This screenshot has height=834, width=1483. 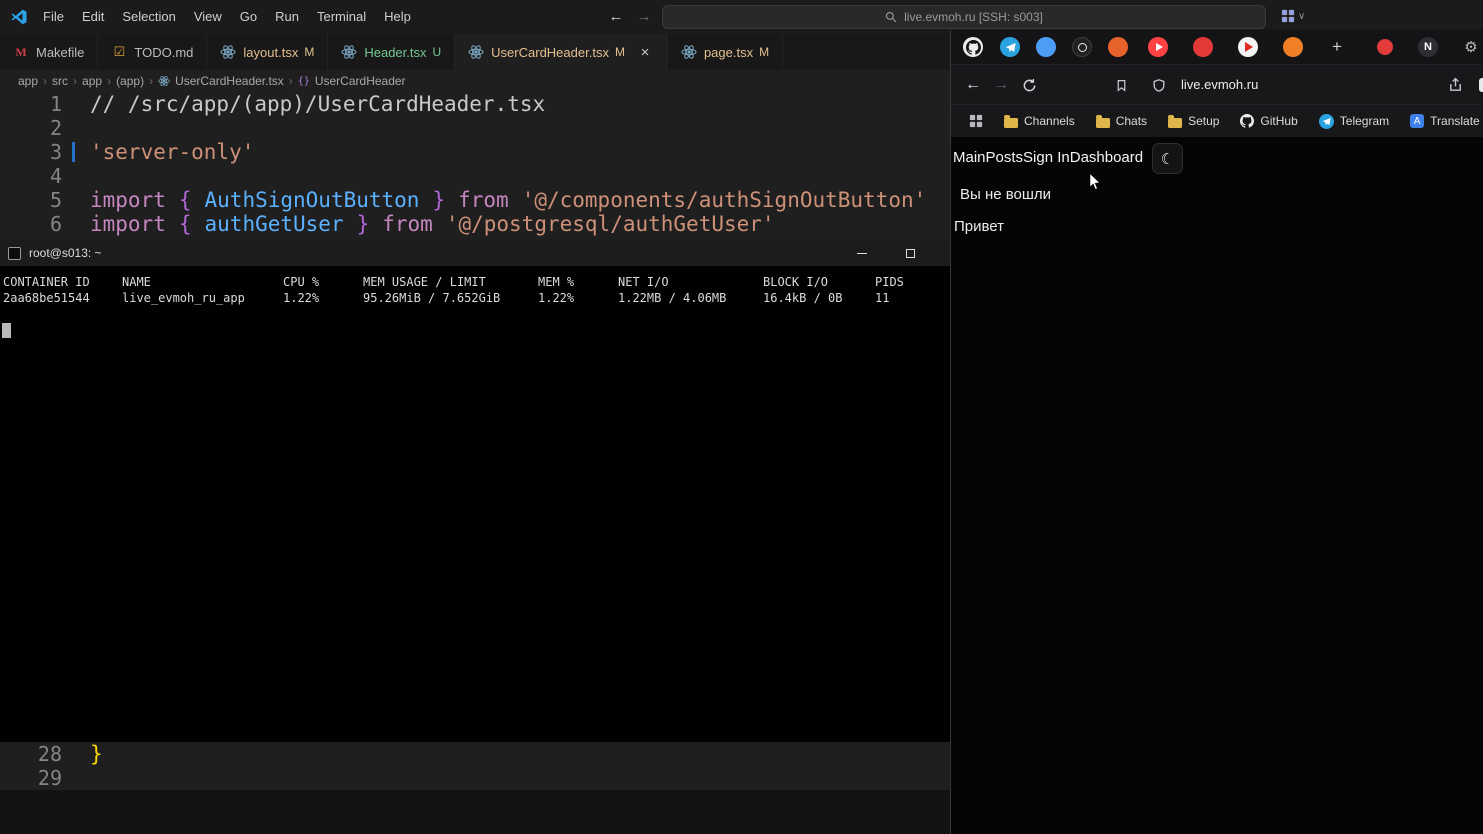 I want to click on terminal-app-icon, so click(x=14, y=253).